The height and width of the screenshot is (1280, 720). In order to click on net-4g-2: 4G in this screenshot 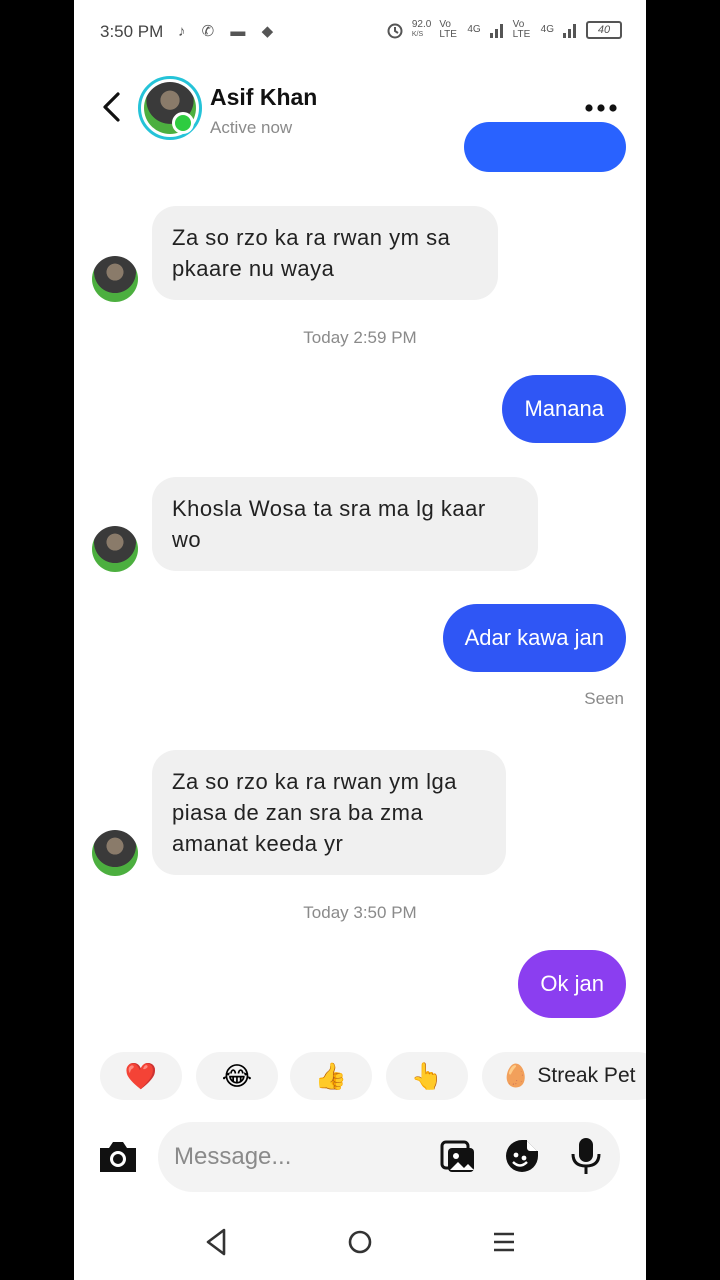, I will do `click(547, 29)`.